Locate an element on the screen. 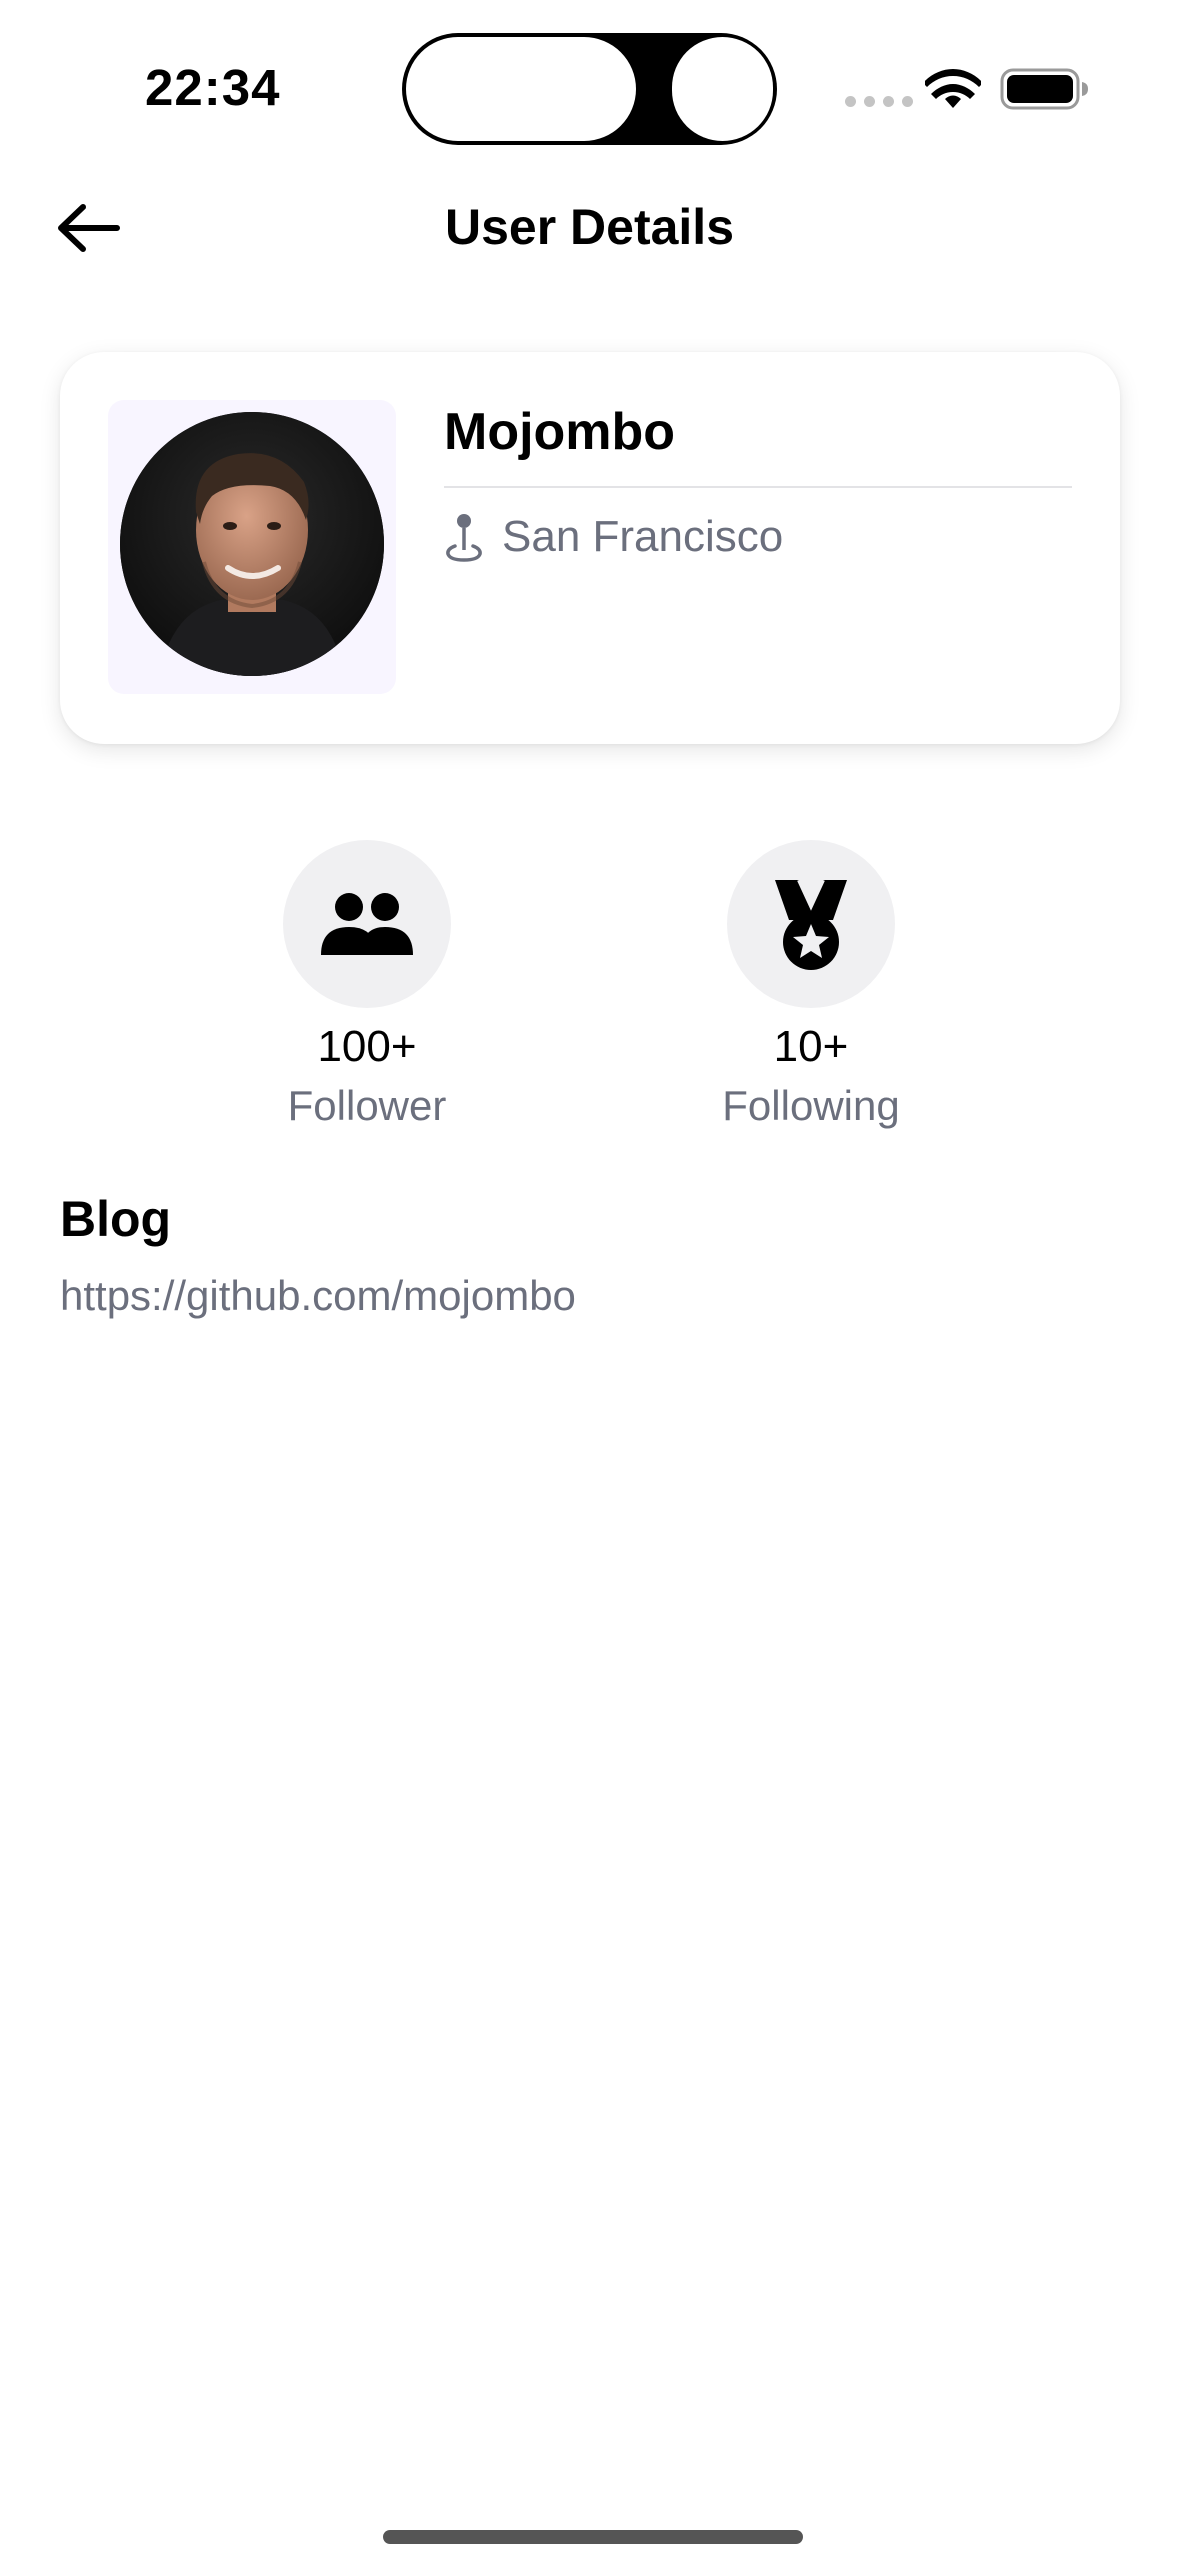  status-bar: 22:34 is located at coordinates (589, 87).